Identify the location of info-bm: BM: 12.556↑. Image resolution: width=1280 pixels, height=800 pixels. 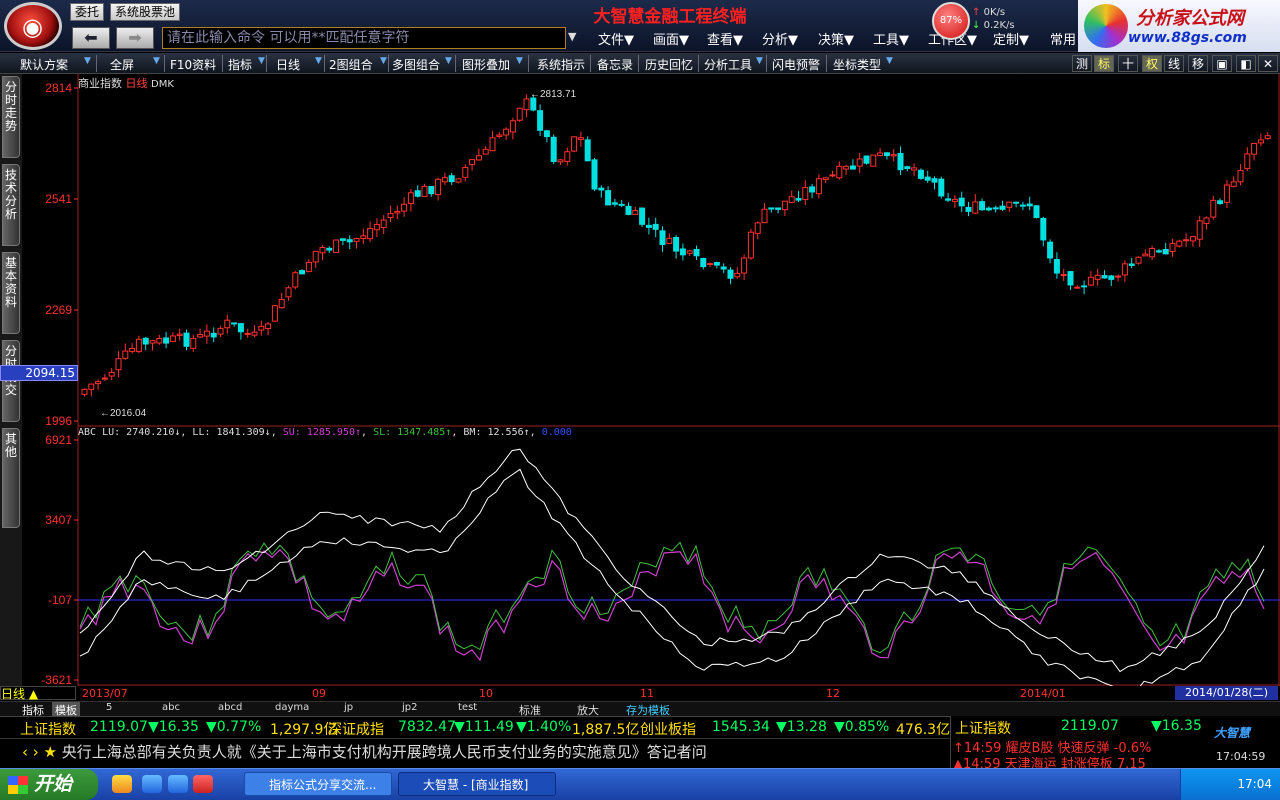
(496, 432).